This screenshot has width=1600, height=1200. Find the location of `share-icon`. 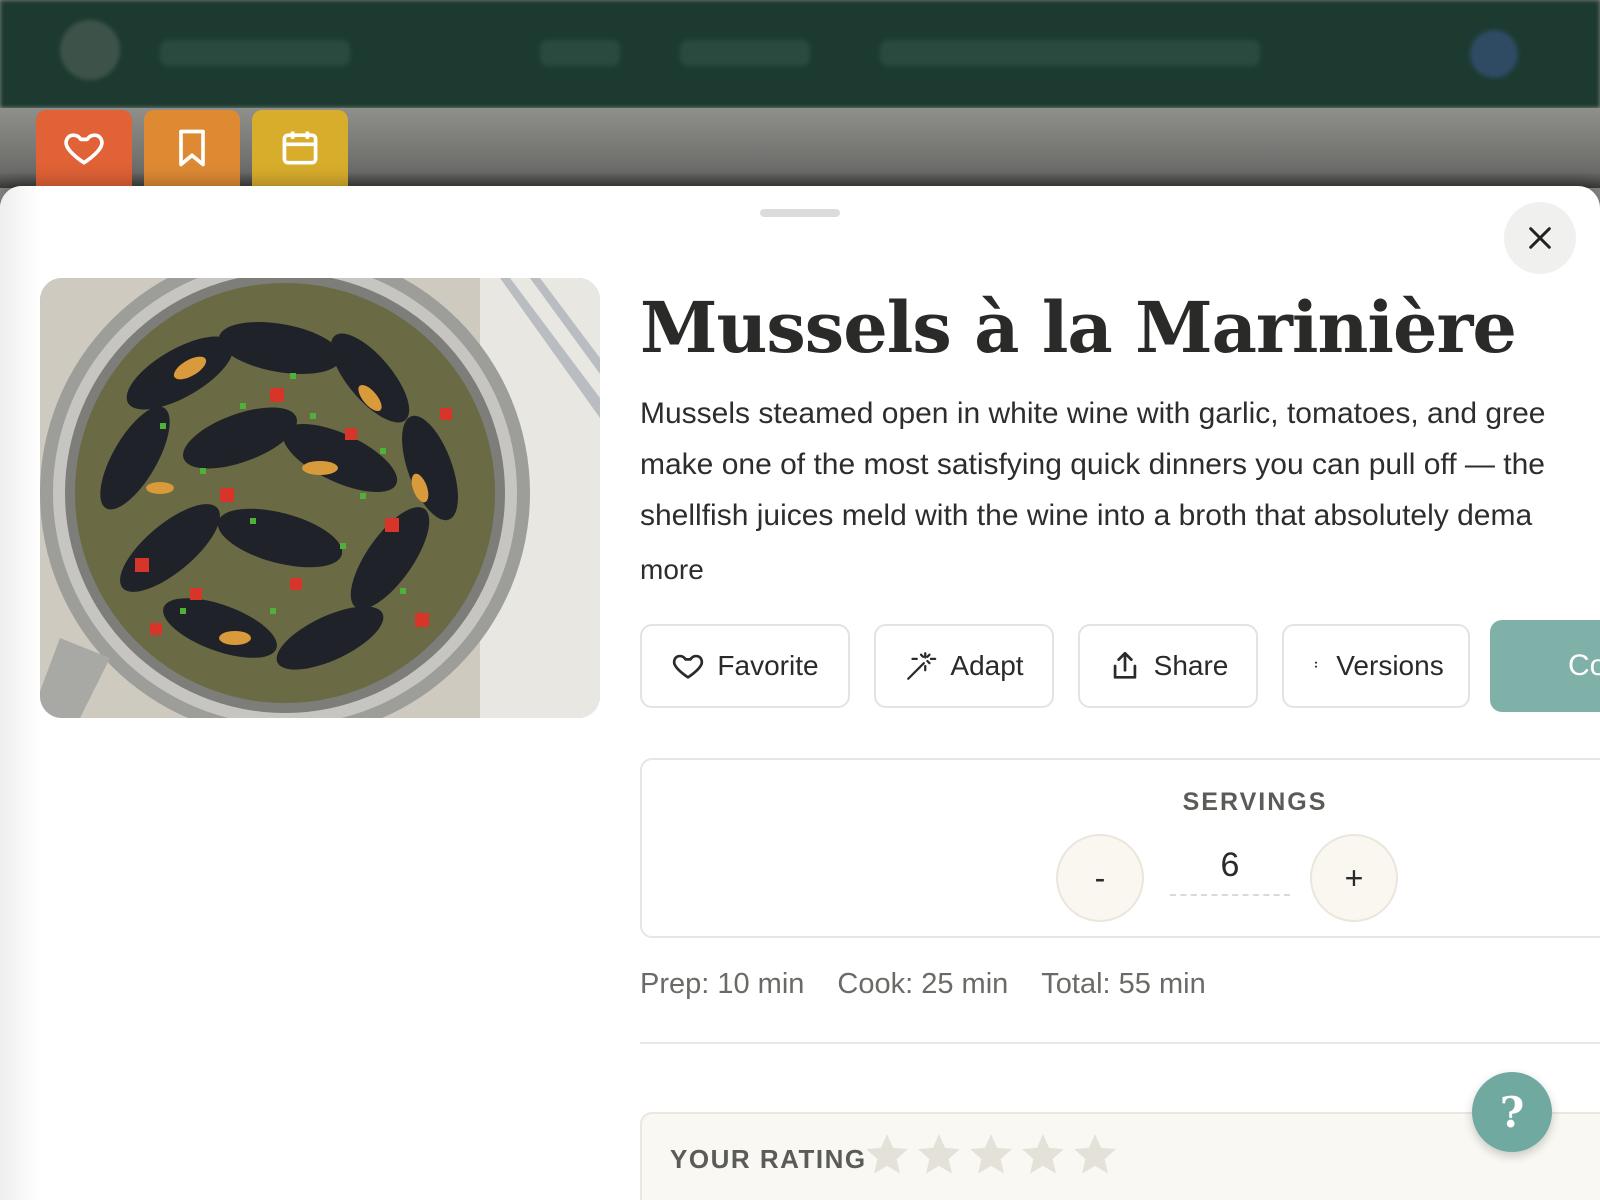

share-icon is located at coordinates (1124, 665).